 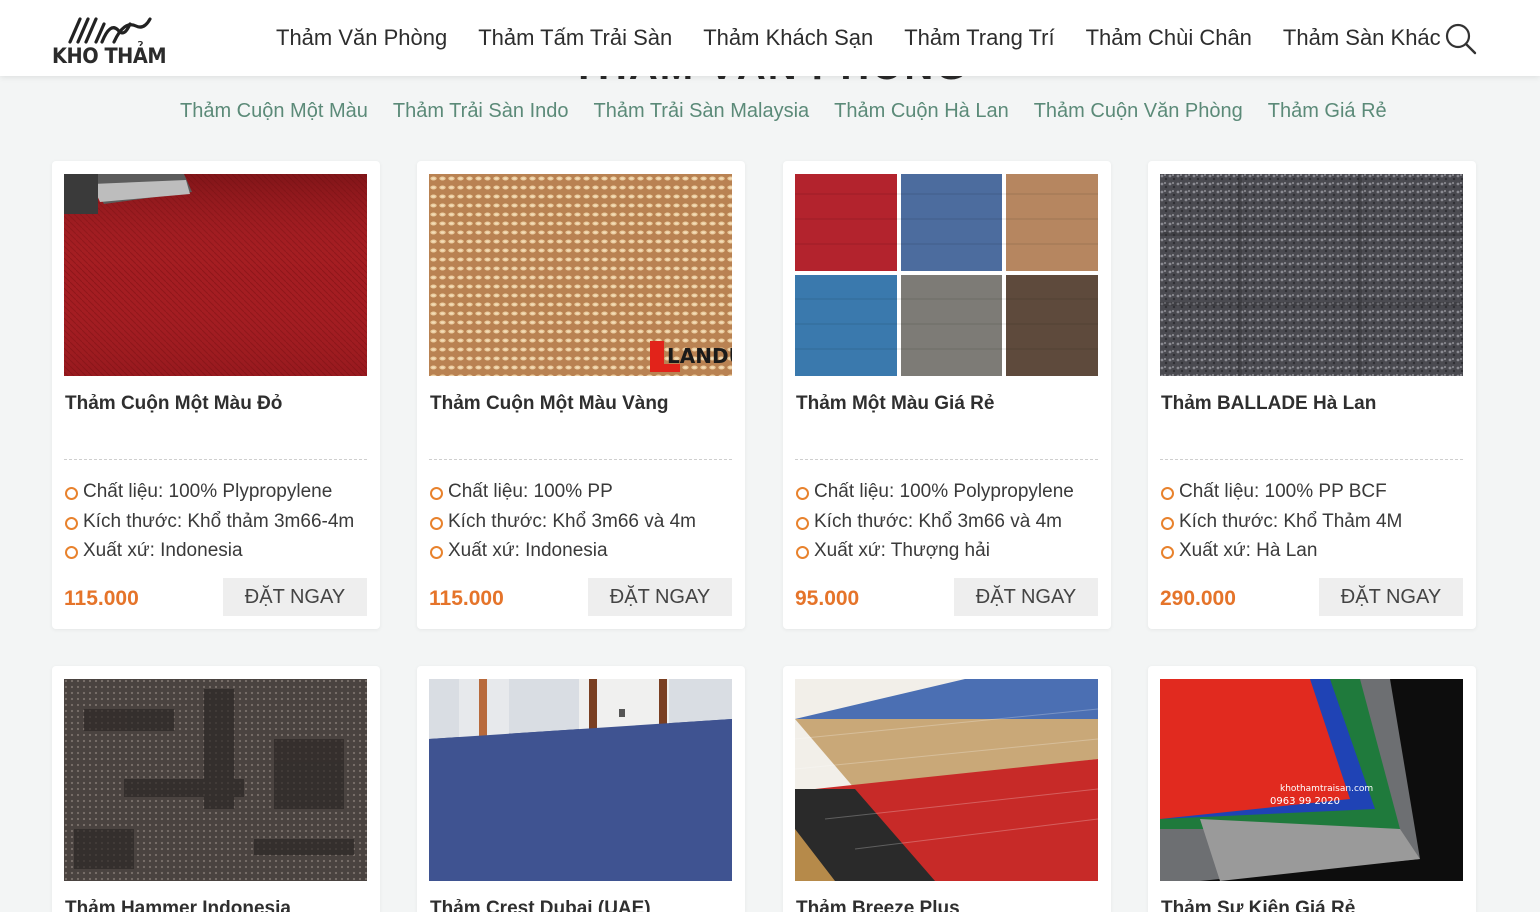 I want to click on subnav-item-cuon-van-phong: Thảm Cuộn Văn Phòng, so click(x=1138, y=111).